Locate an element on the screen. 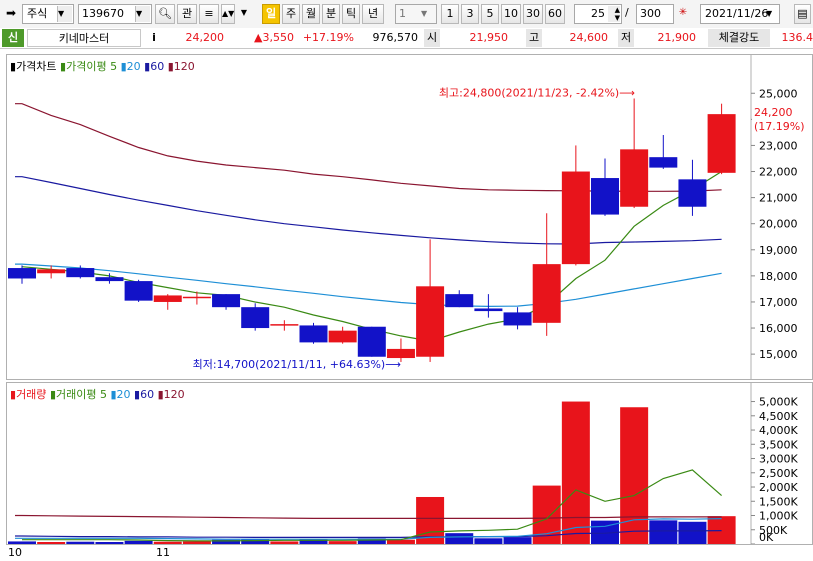 Image resolution: width=813 pixels, height=561 pixels. period-minute-button: 분 is located at coordinates (331, 14).